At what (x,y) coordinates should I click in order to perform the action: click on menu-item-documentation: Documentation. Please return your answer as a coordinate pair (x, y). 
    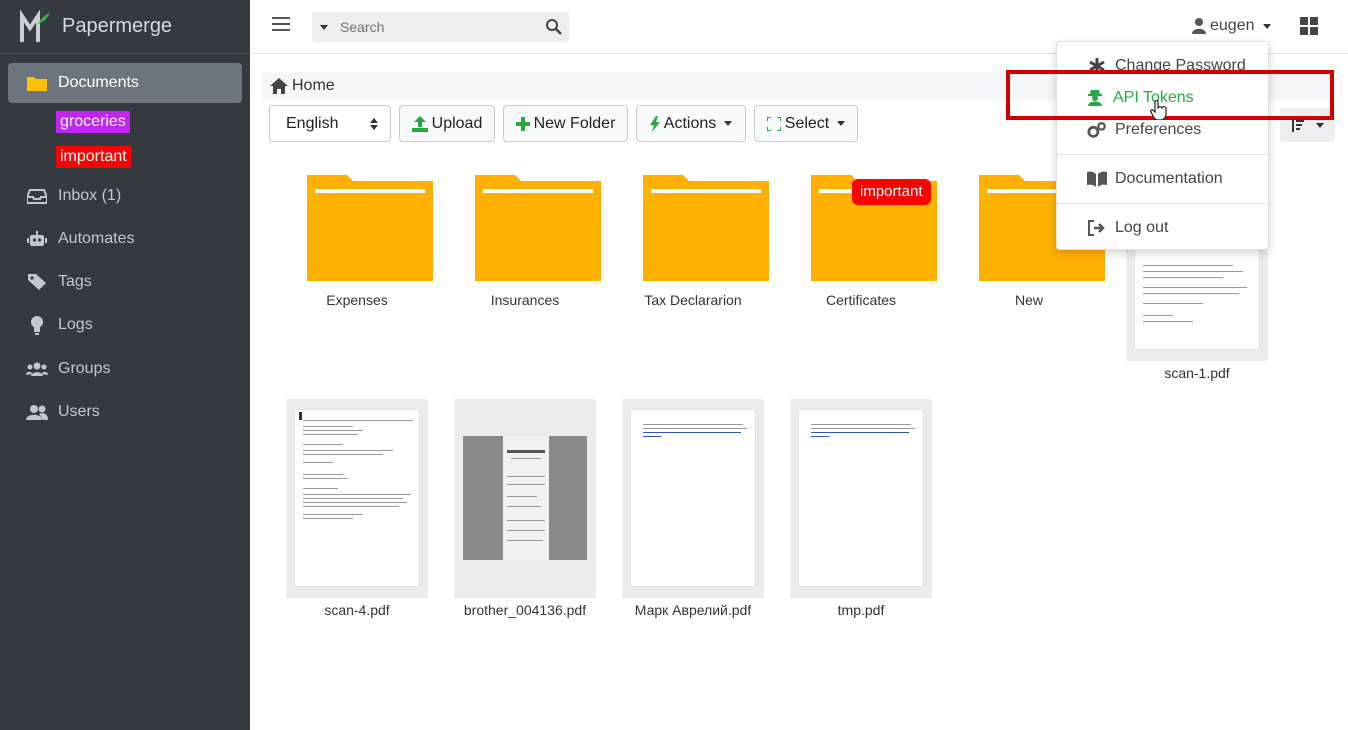
    Looking at the image, I should click on (1162, 179).